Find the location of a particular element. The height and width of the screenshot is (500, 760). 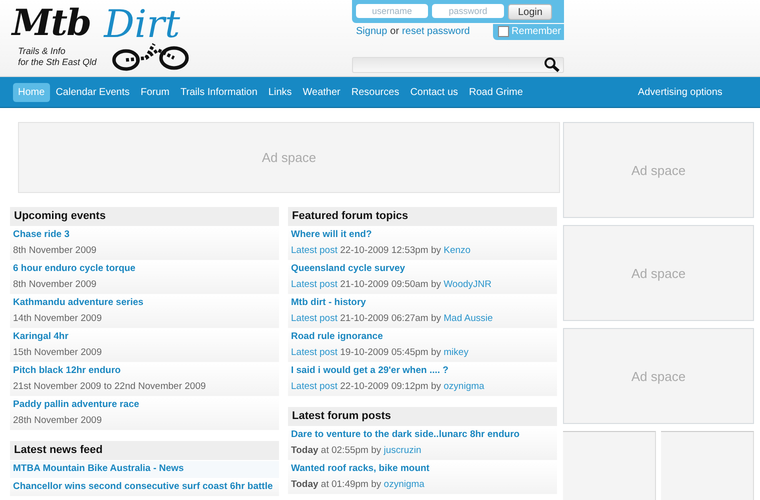

post-meta: Latest post 21-10-2009 06:27am by Mad Aussie is located at coordinates (392, 319).